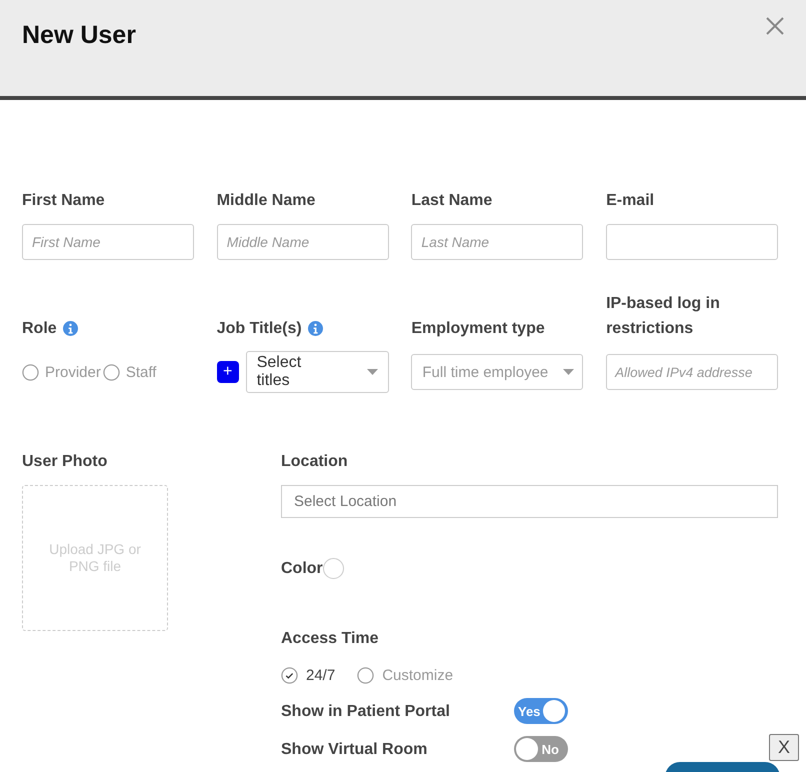 This screenshot has width=806, height=772. What do you see at coordinates (418, 675) in the screenshot?
I see `radio-label: Customize` at bounding box center [418, 675].